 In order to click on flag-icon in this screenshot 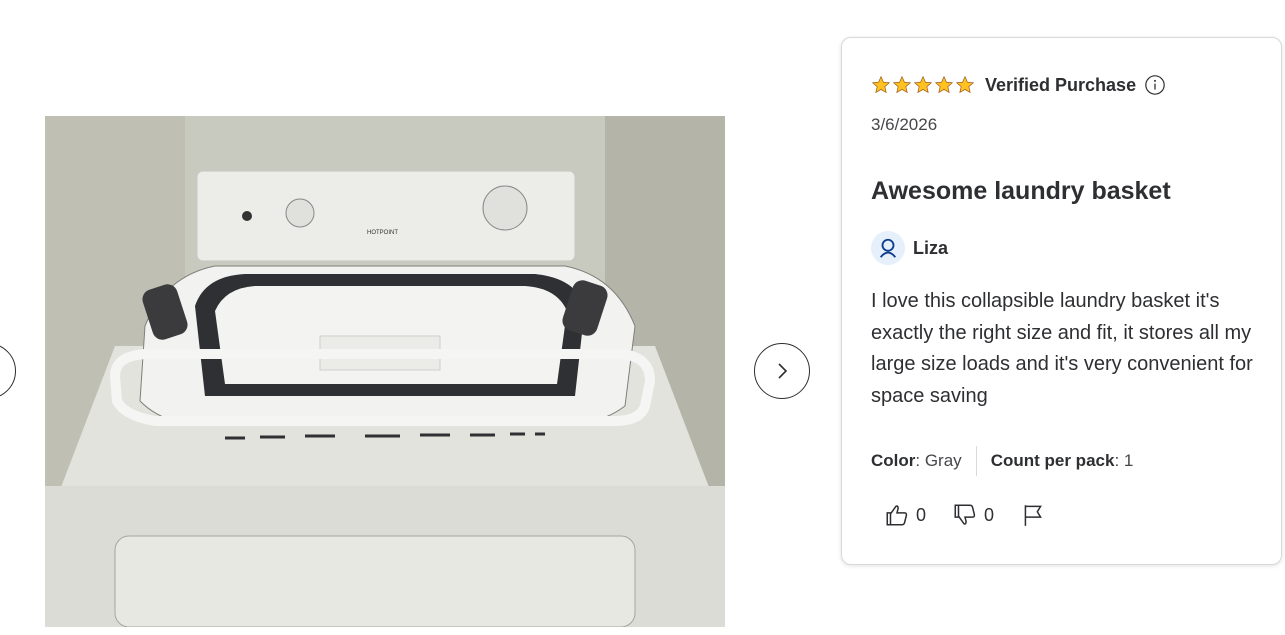, I will do `click(1033, 515)`.